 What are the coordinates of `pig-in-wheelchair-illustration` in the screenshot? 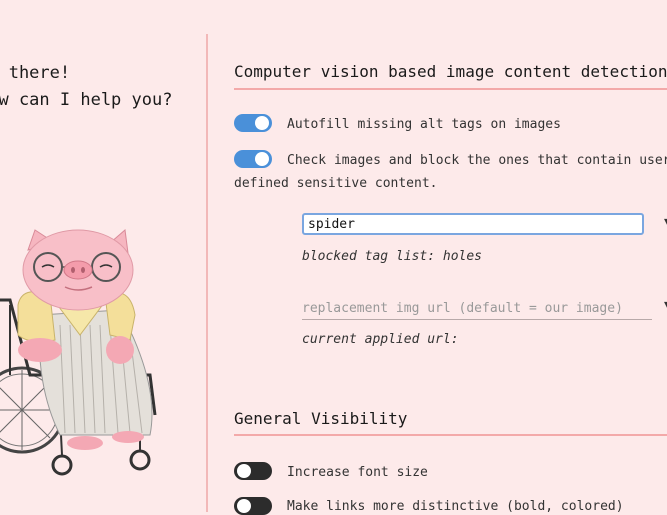 It's located at (78, 352).